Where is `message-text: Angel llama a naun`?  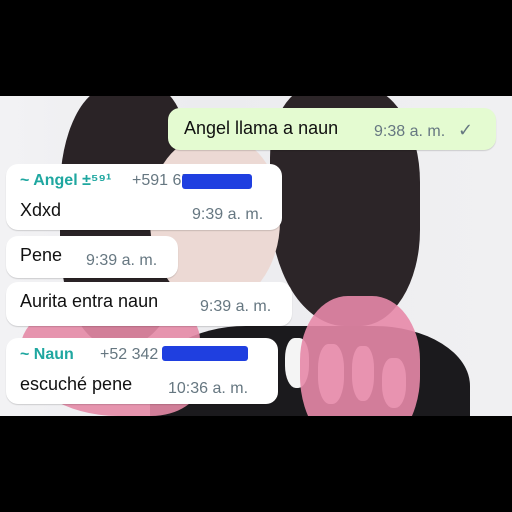
message-text: Angel llama a naun is located at coordinates (261, 128).